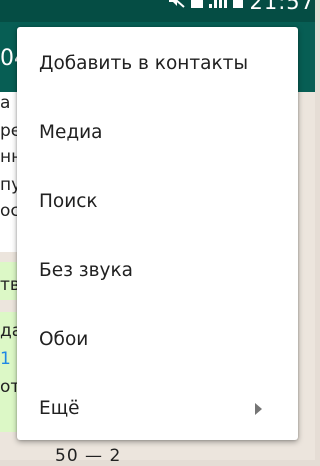  Describe the element at coordinates (282, 7) in the screenshot. I see `status-time: 21:57` at that location.